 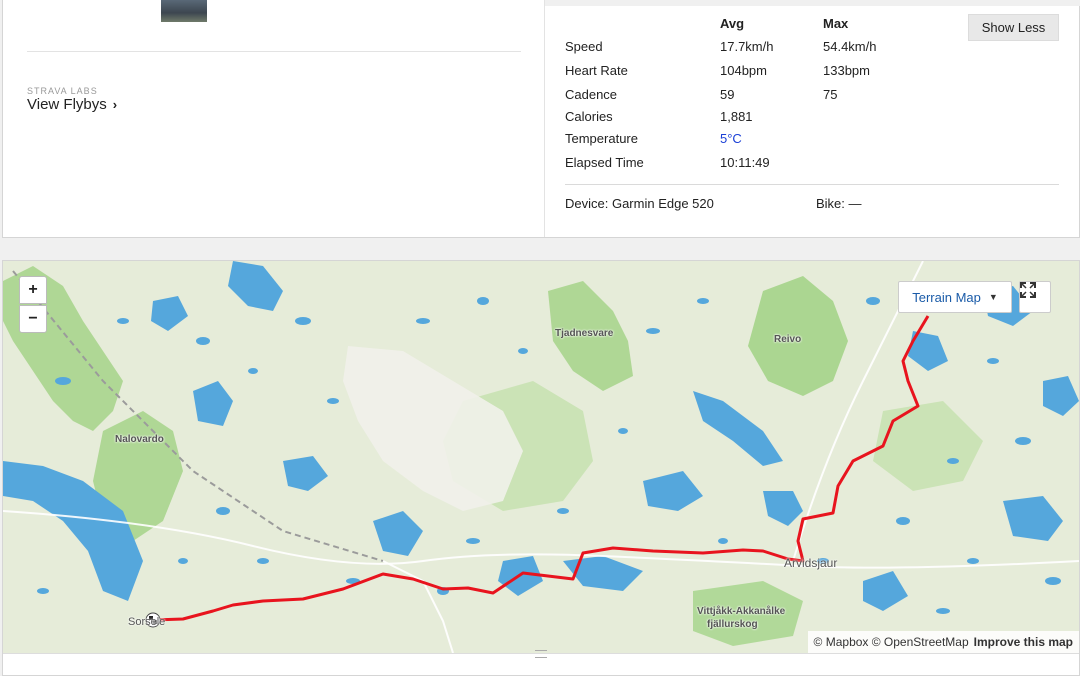 What do you see at coordinates (741, 611) in the screenshot?
I see `place-label-vittjakk: Vittjåkk-Akkanålke` at bounding box center [741, 611].